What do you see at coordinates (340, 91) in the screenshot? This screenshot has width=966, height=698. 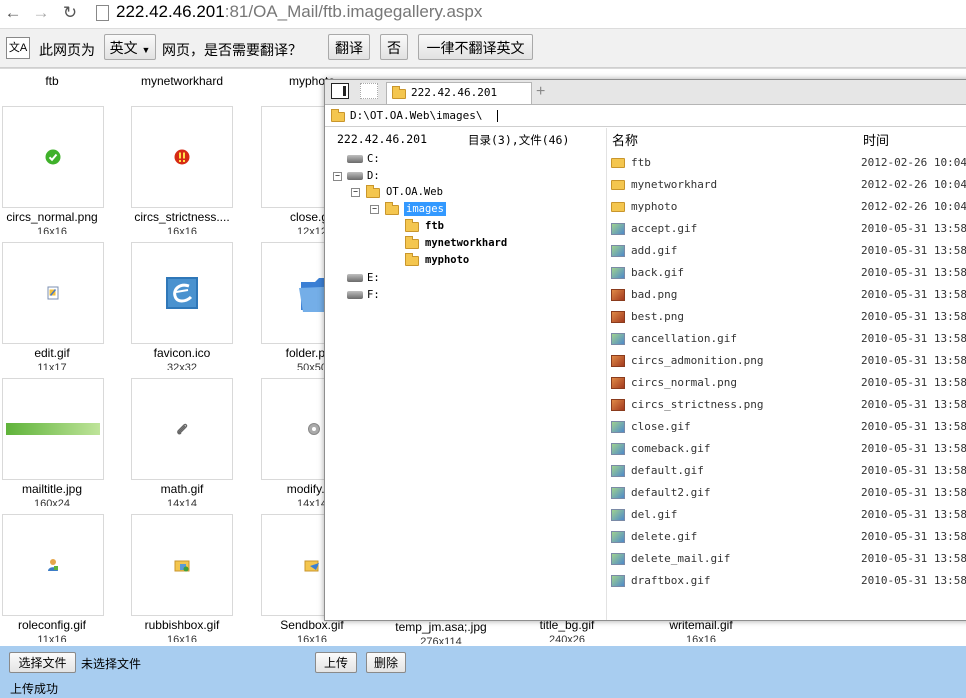 I see `panel-toggle-icon` at bounding box center [340, 91].